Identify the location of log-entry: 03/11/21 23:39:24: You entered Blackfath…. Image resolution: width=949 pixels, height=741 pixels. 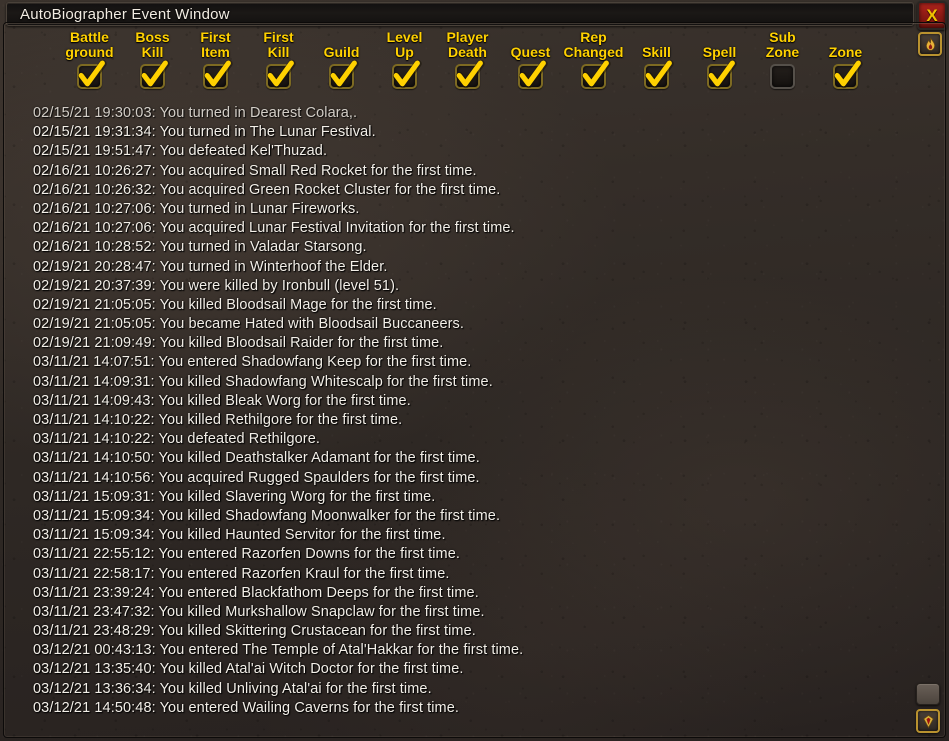
(256, 592).